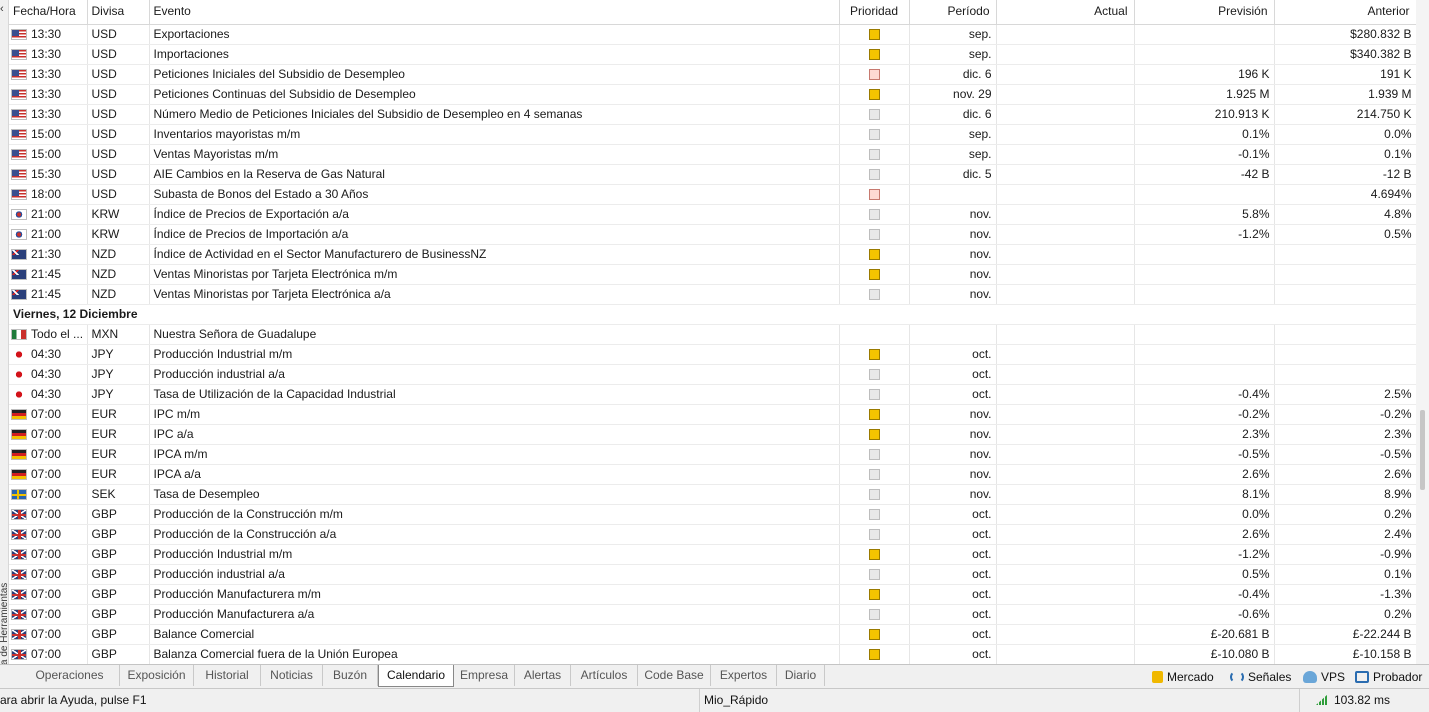  What do you see at coordinates (1183, 677) in the screenshot?
I see `market-button: Mercado` at bounding box center [1183, 677].